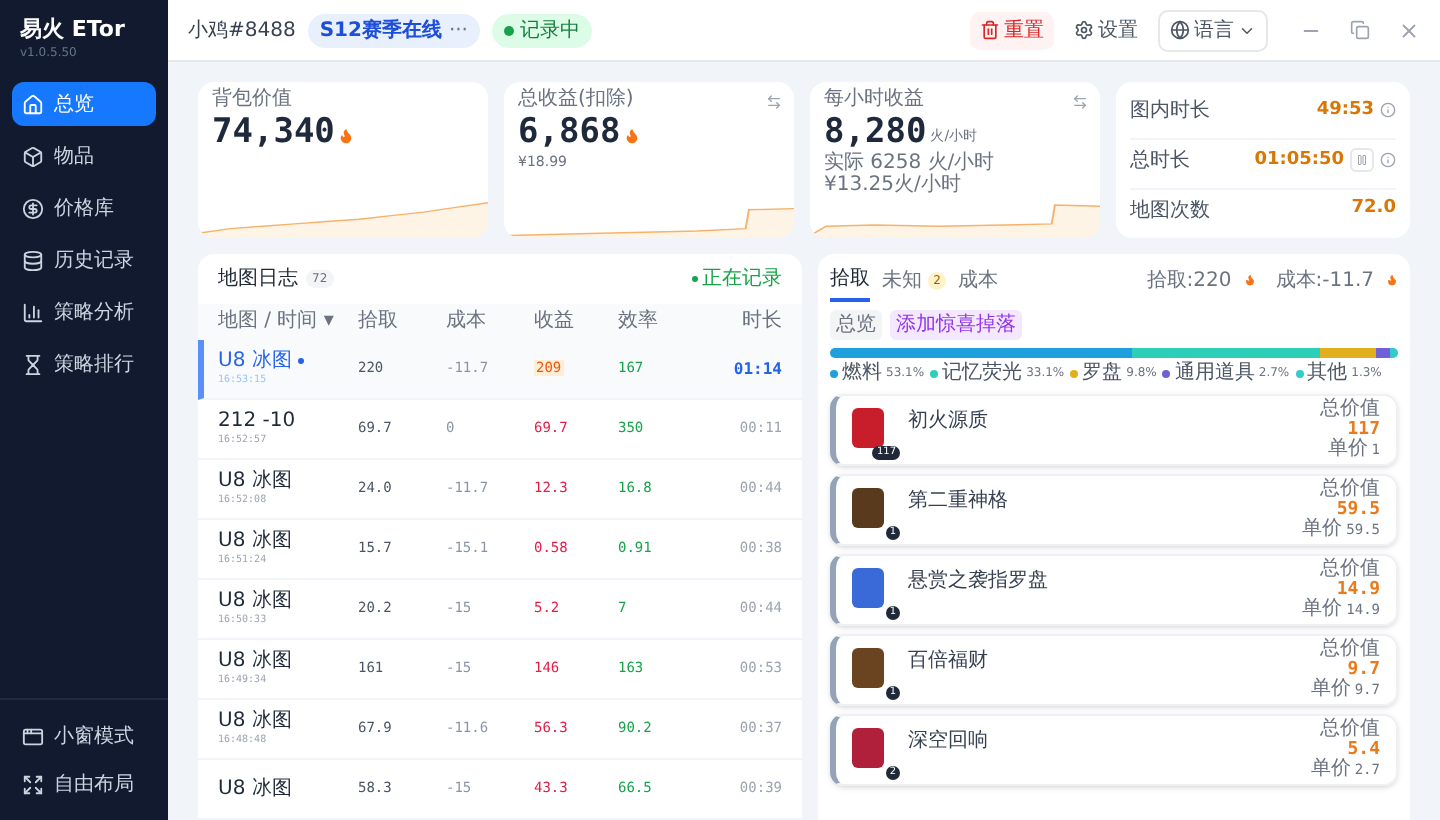  I want to click on item-name: 百倍福财, so click(948, 661).